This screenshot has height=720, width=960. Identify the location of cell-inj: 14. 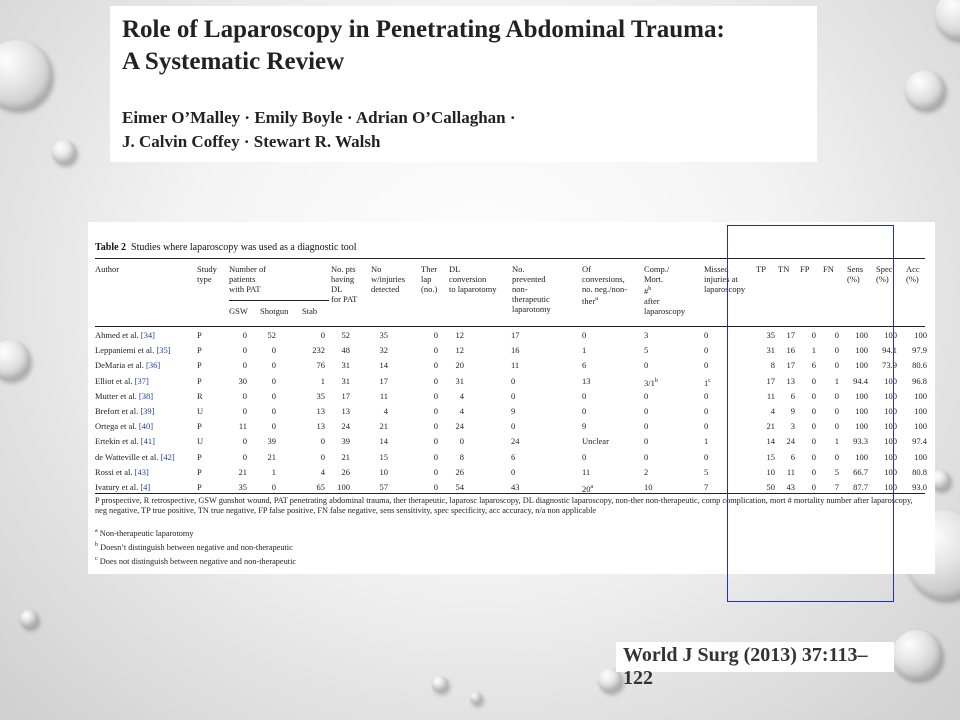
(384, 365).